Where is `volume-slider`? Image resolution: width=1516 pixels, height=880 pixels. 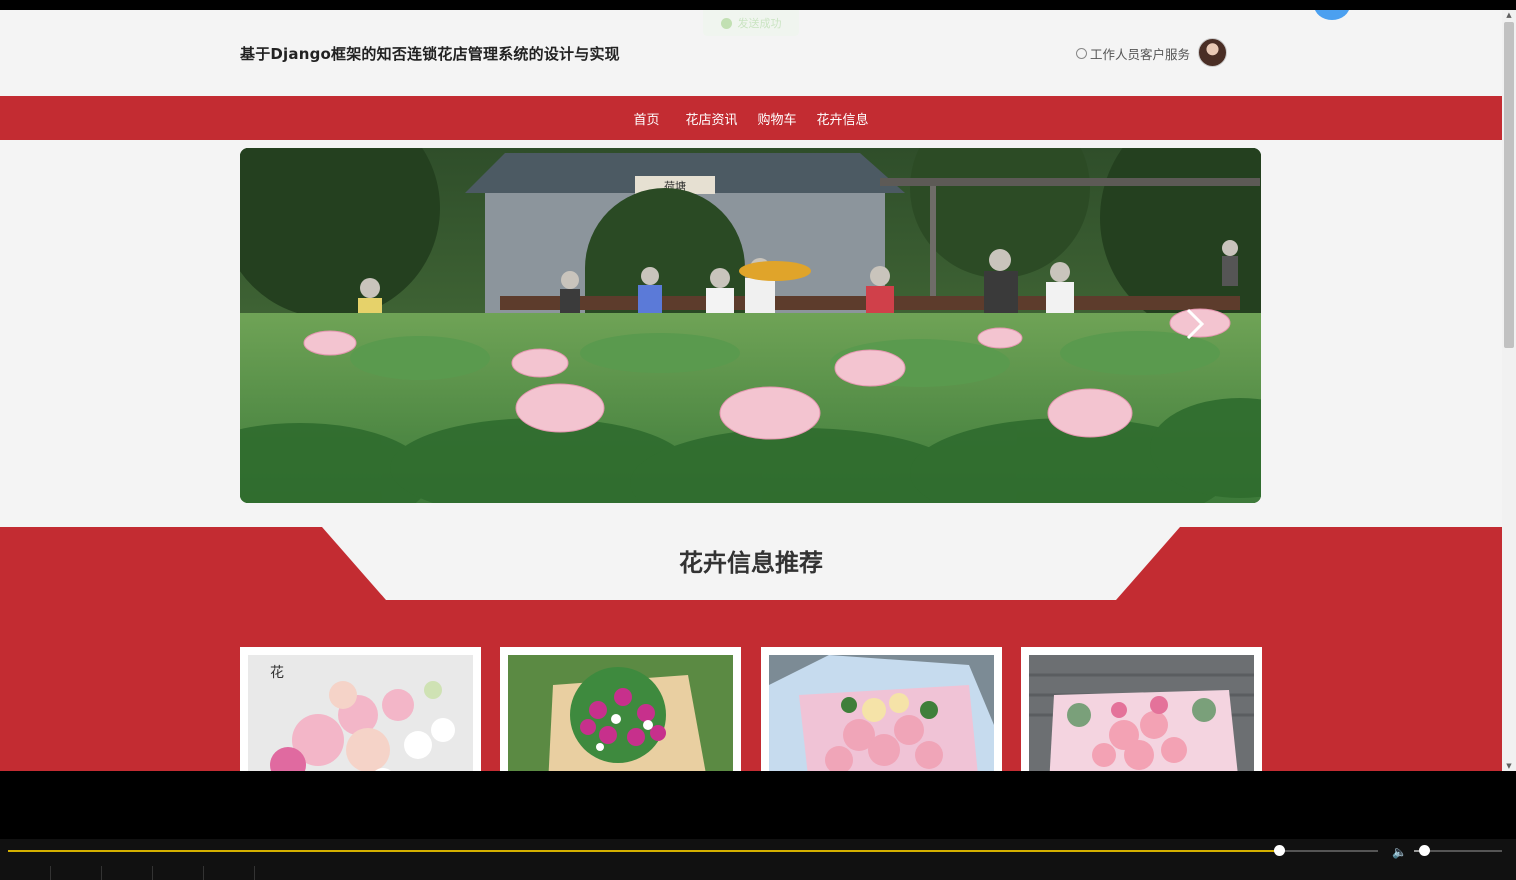 volume-slider is located at coordinates (1458, 850).